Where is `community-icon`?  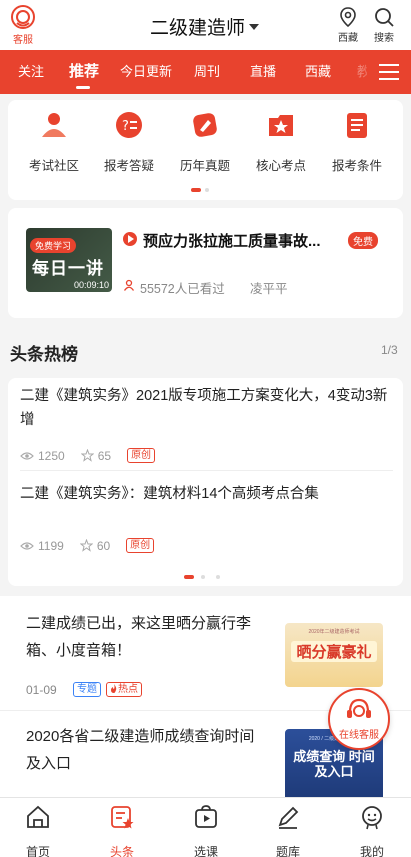 community-icon is located at coordinates (54, 125).